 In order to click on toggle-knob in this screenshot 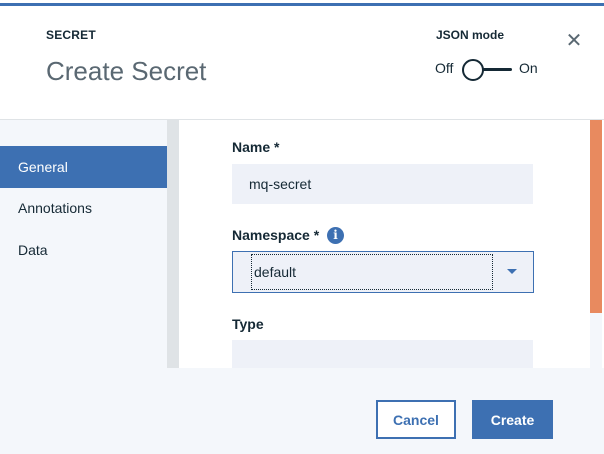, I will do `click(473, 70)`.